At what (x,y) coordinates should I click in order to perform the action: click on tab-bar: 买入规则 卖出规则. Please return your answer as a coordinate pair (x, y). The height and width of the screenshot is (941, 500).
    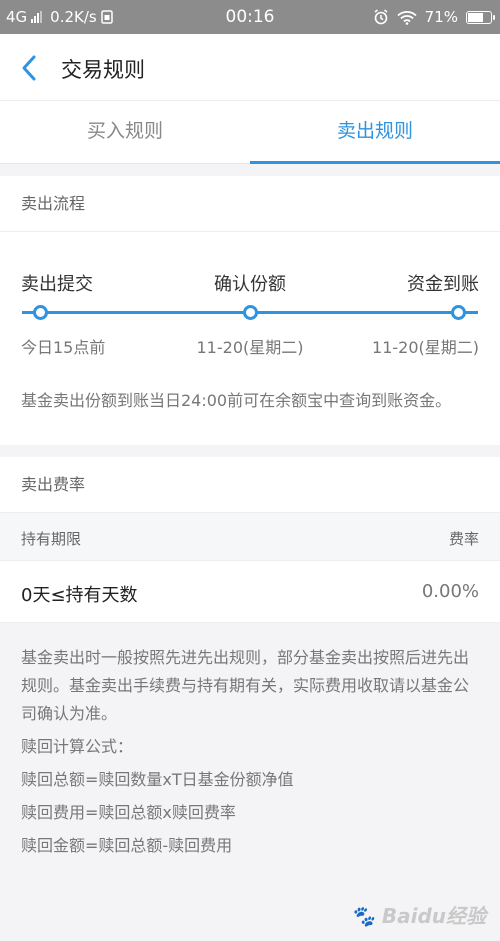
    Looking at the image, I should click on (250, 132).